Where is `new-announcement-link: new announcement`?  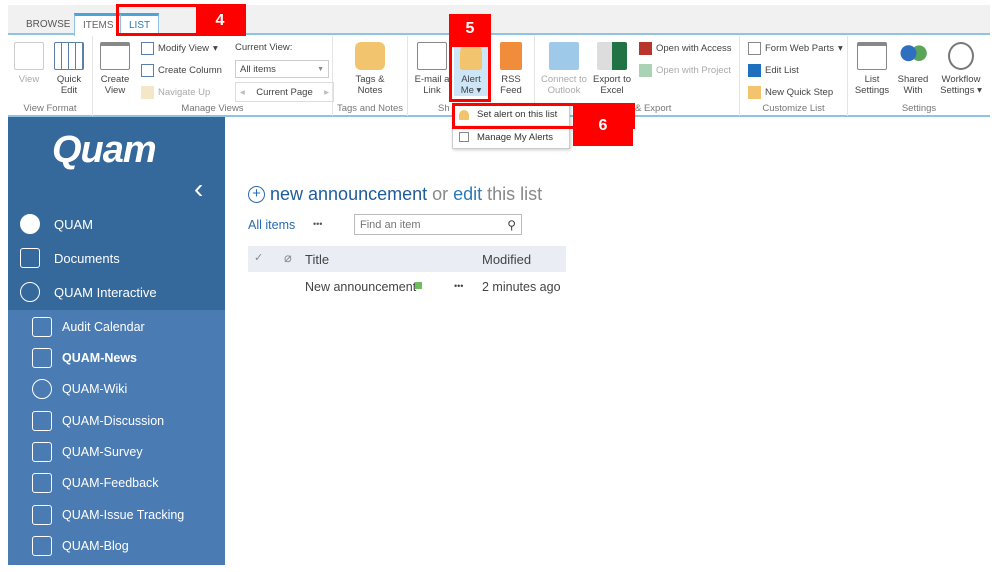
new-announcement-link: new announcement is located at coordinates (348, 194).